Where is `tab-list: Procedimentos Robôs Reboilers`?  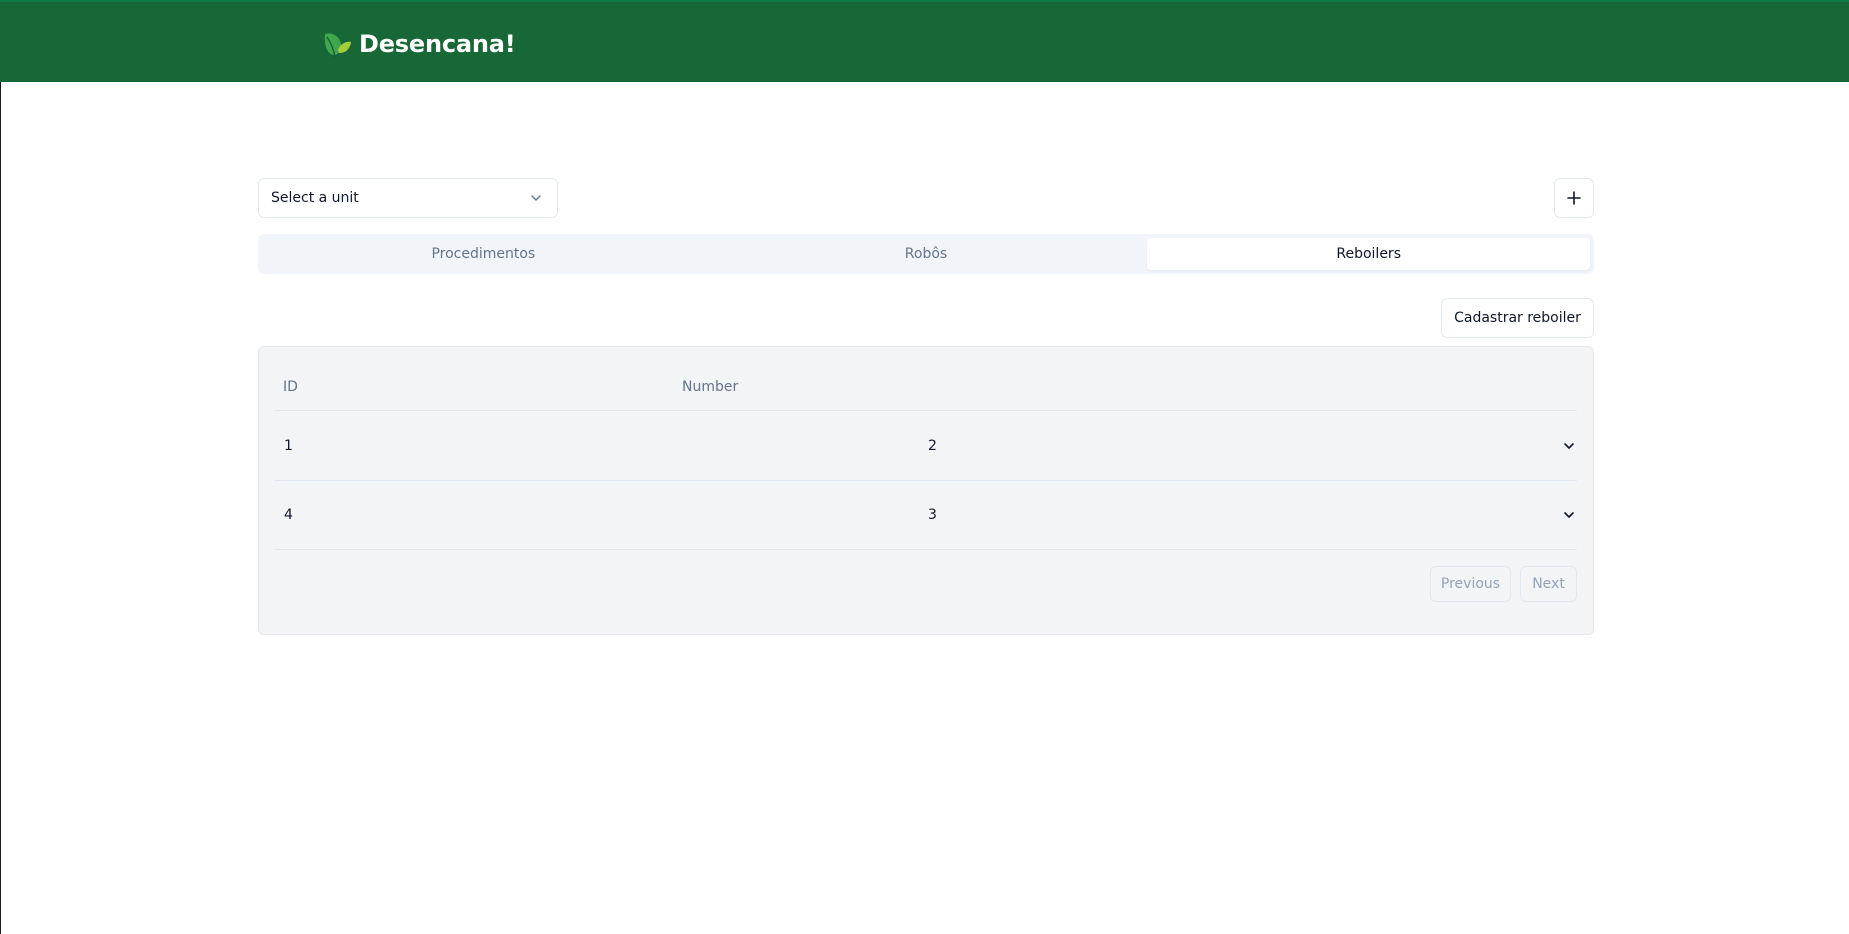 tab-list: Procedimentos Robôs Reboilers is located at coordinates (926, 254).